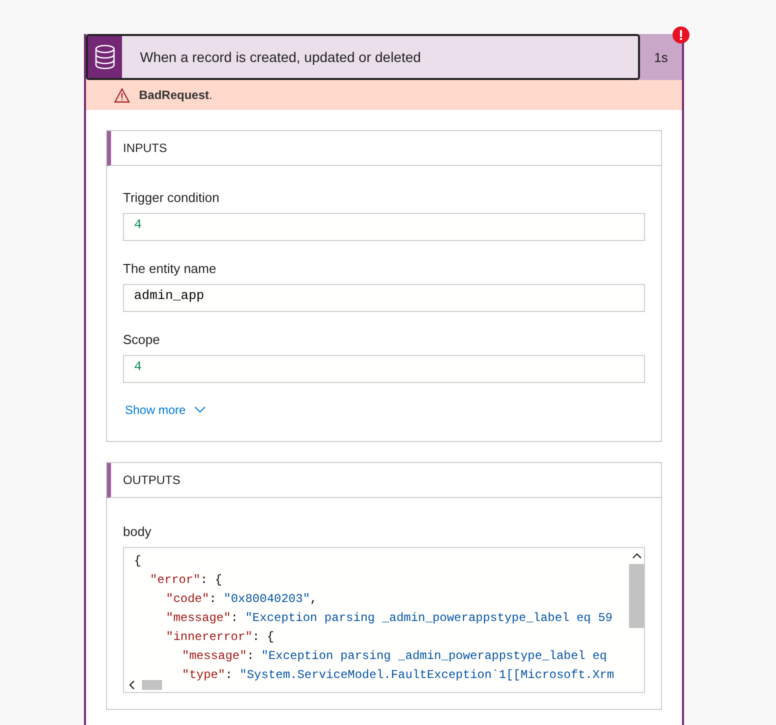  Describe the element at coordinates (384, 298) in the screenshot. I see `value-field: admin_app` at that location.